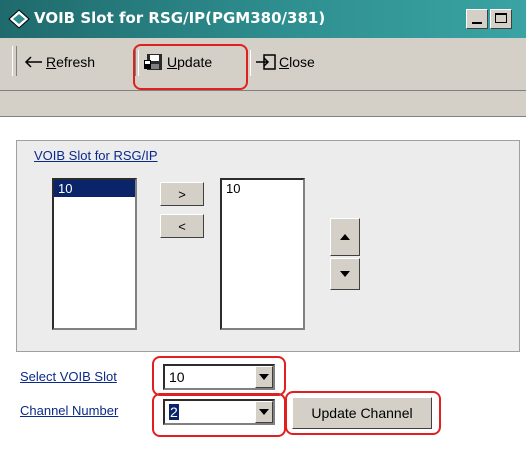 The image size is (526, 451). What do you see at coordinates (94, 254) in the screenshot?
I see `available-slots-list: 10` at bounding box center [94, 254].